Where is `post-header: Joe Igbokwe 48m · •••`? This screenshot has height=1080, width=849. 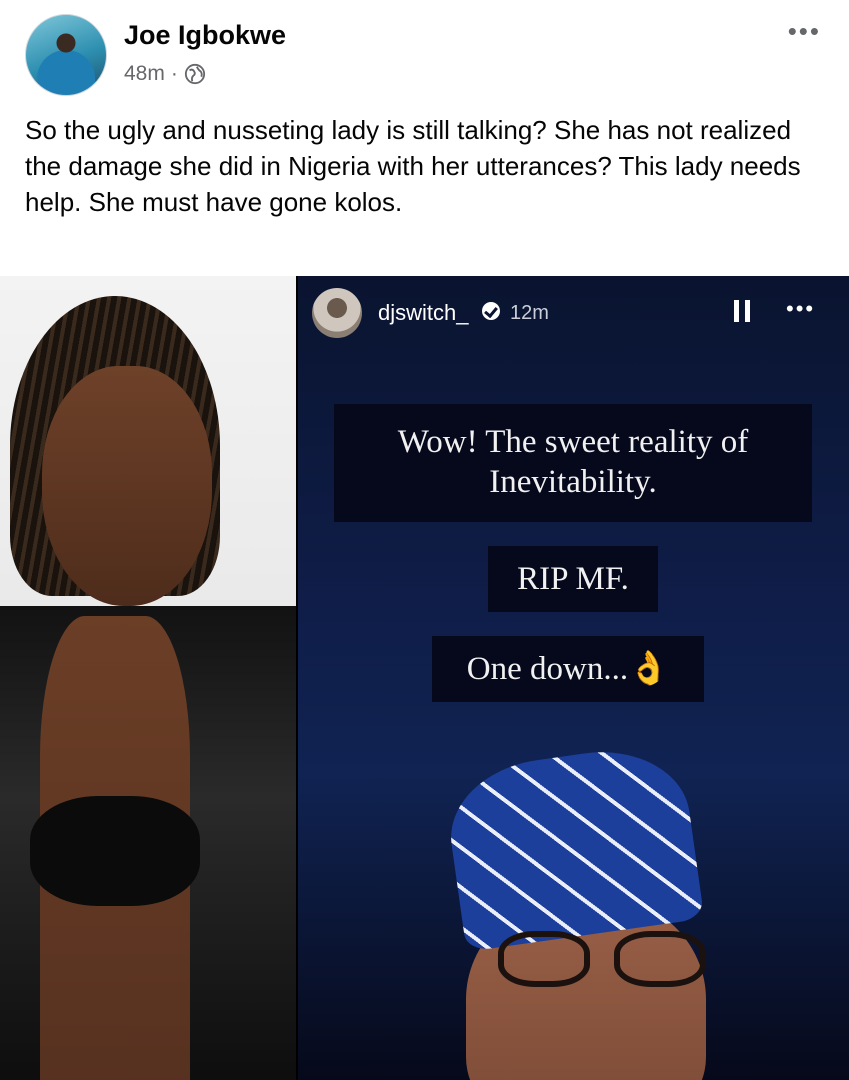 post-header: Joe Igbokwe 48m · ••• is located at coordinates (424, 50).